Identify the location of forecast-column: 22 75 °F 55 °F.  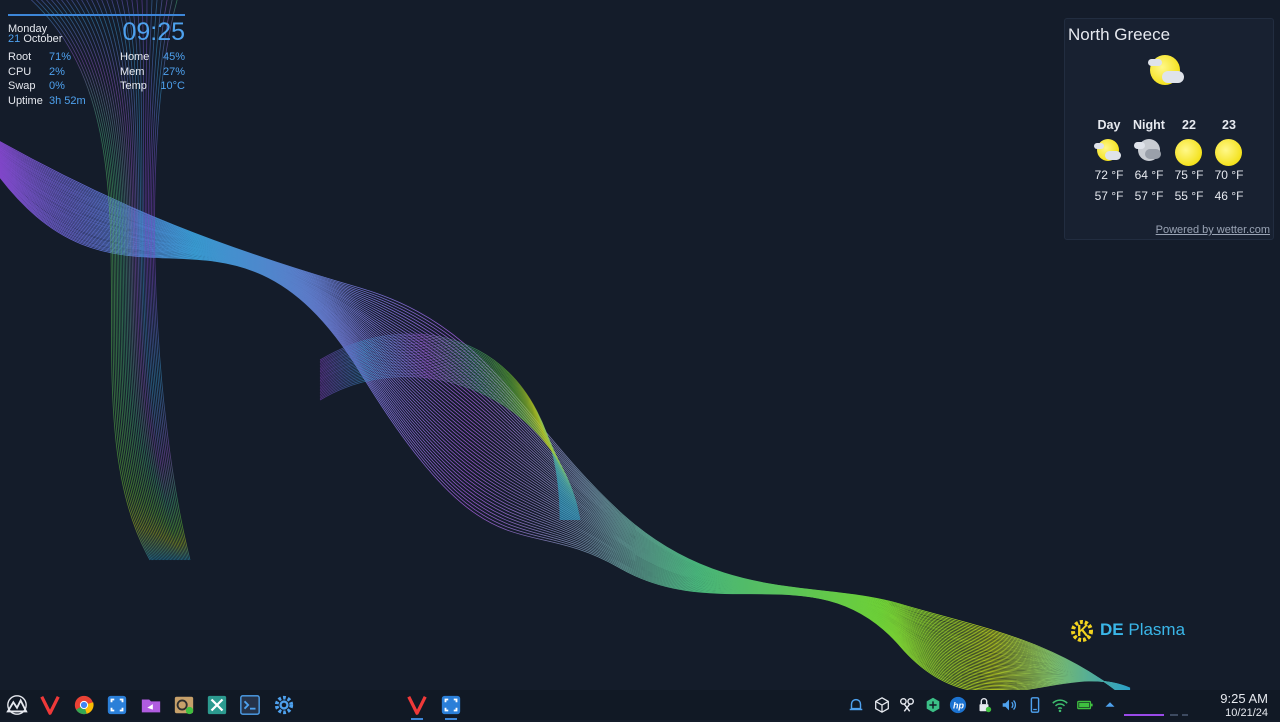
(1189, 164).